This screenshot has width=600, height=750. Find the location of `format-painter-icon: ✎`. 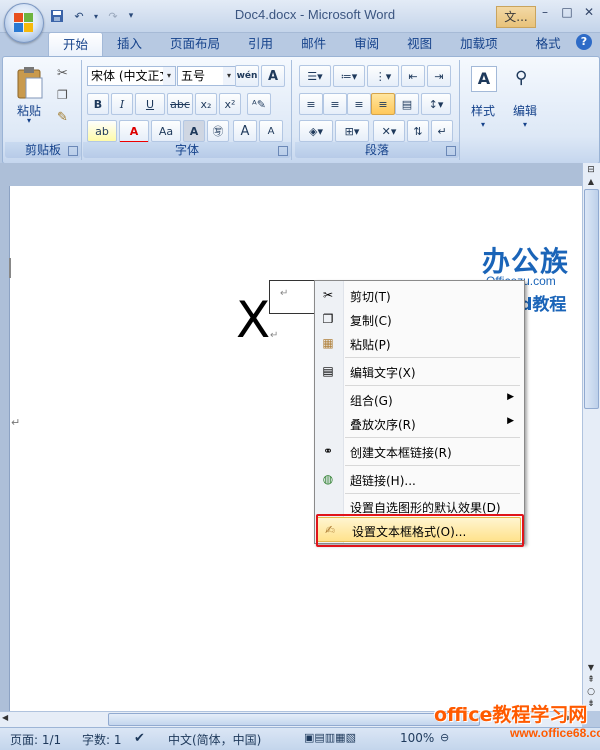

format-painter-icon: ✎ is located at coordinates (62, 117).